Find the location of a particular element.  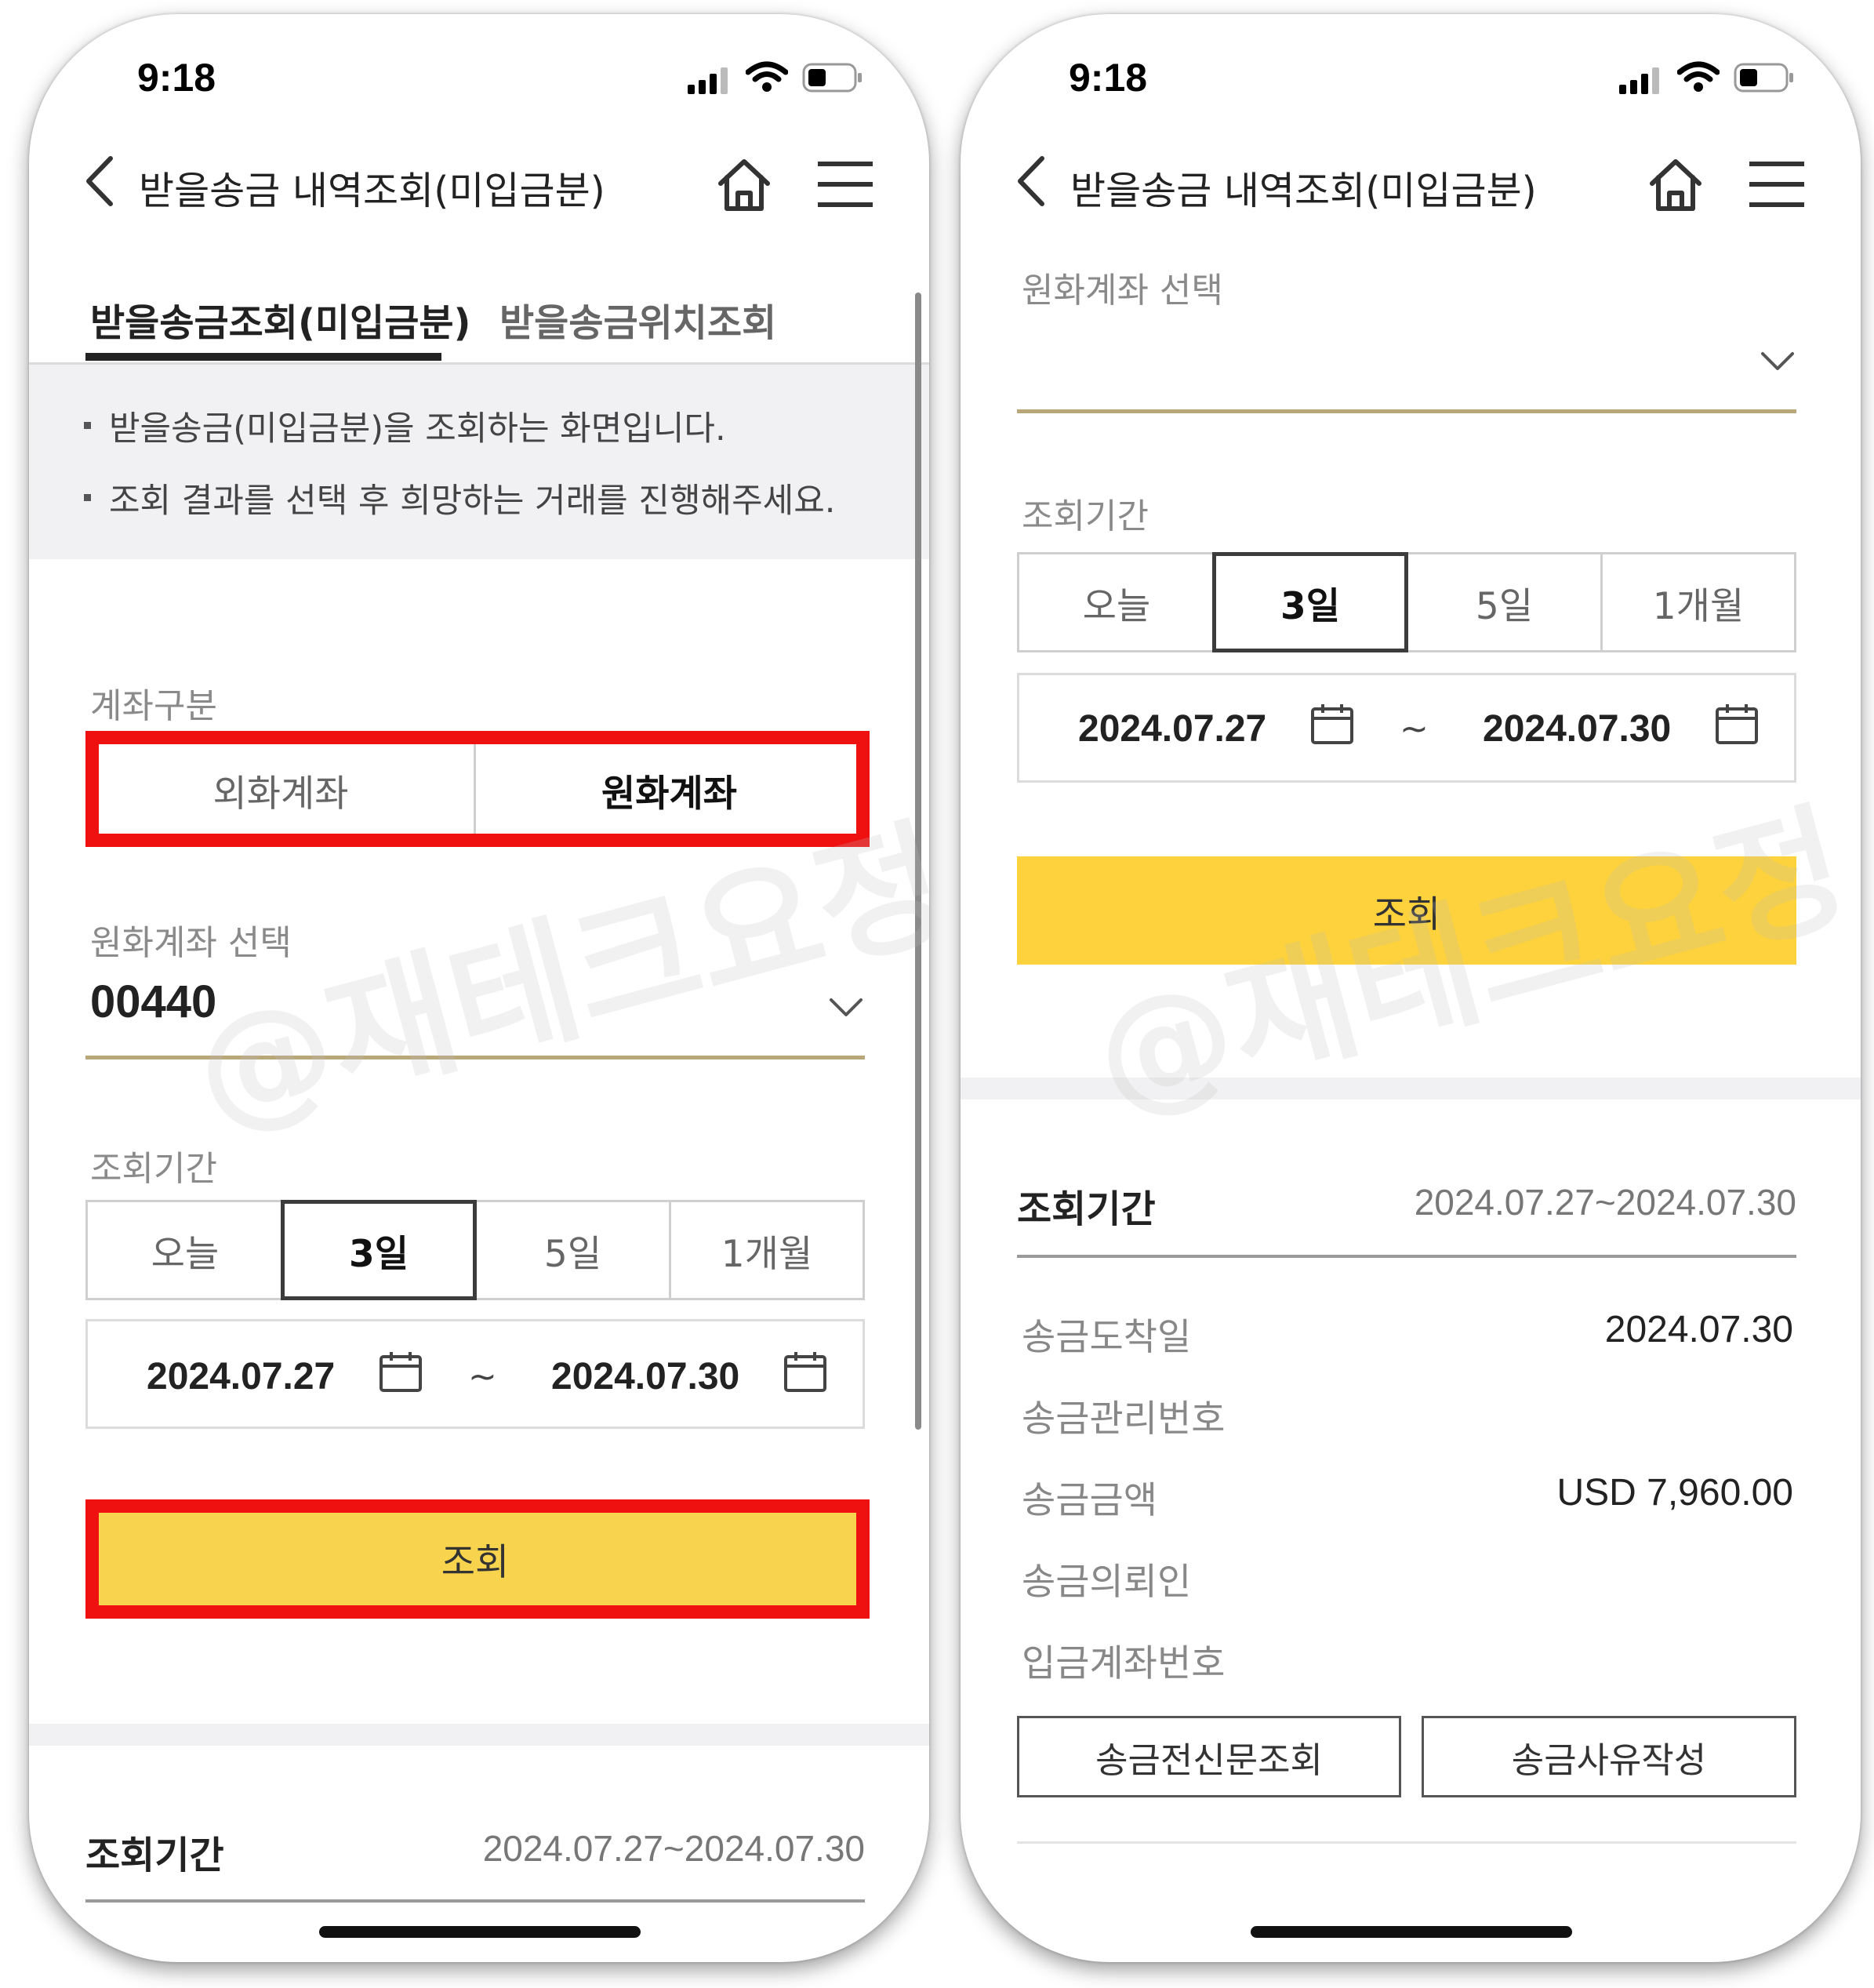

result-row-label: 송금의뢰인 is located at coordinates (1107, 1582).